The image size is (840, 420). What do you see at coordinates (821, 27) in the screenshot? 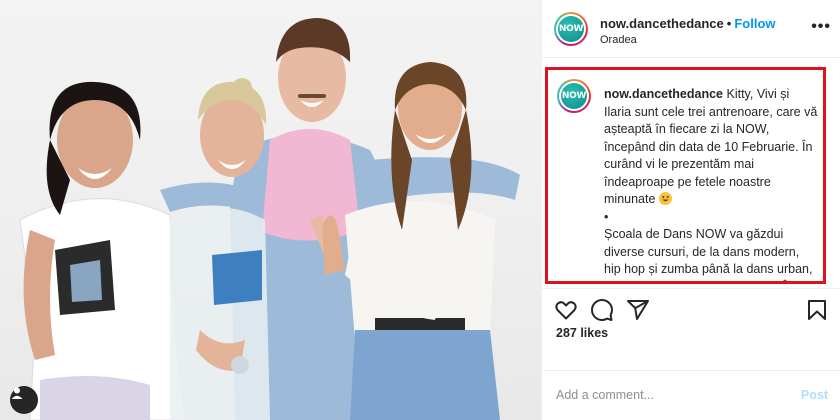
I see `more-options-icon: •••` at bounding box center [821, 27].